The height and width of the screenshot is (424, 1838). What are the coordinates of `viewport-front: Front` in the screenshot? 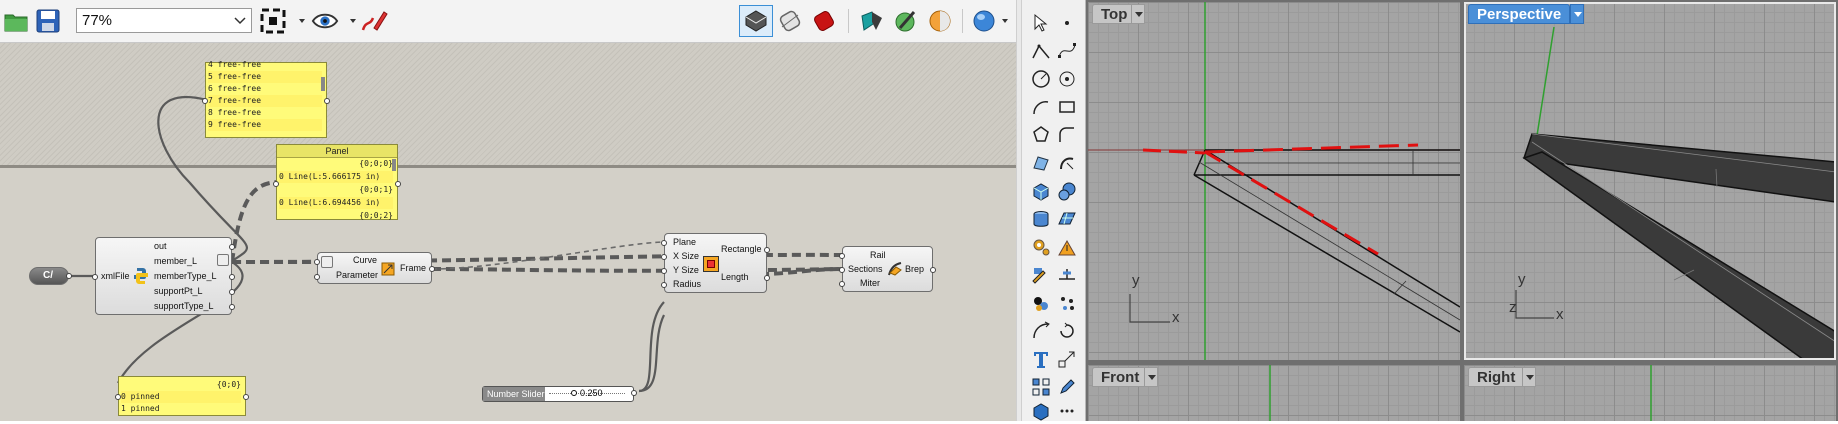 It's located at (1274, 393).